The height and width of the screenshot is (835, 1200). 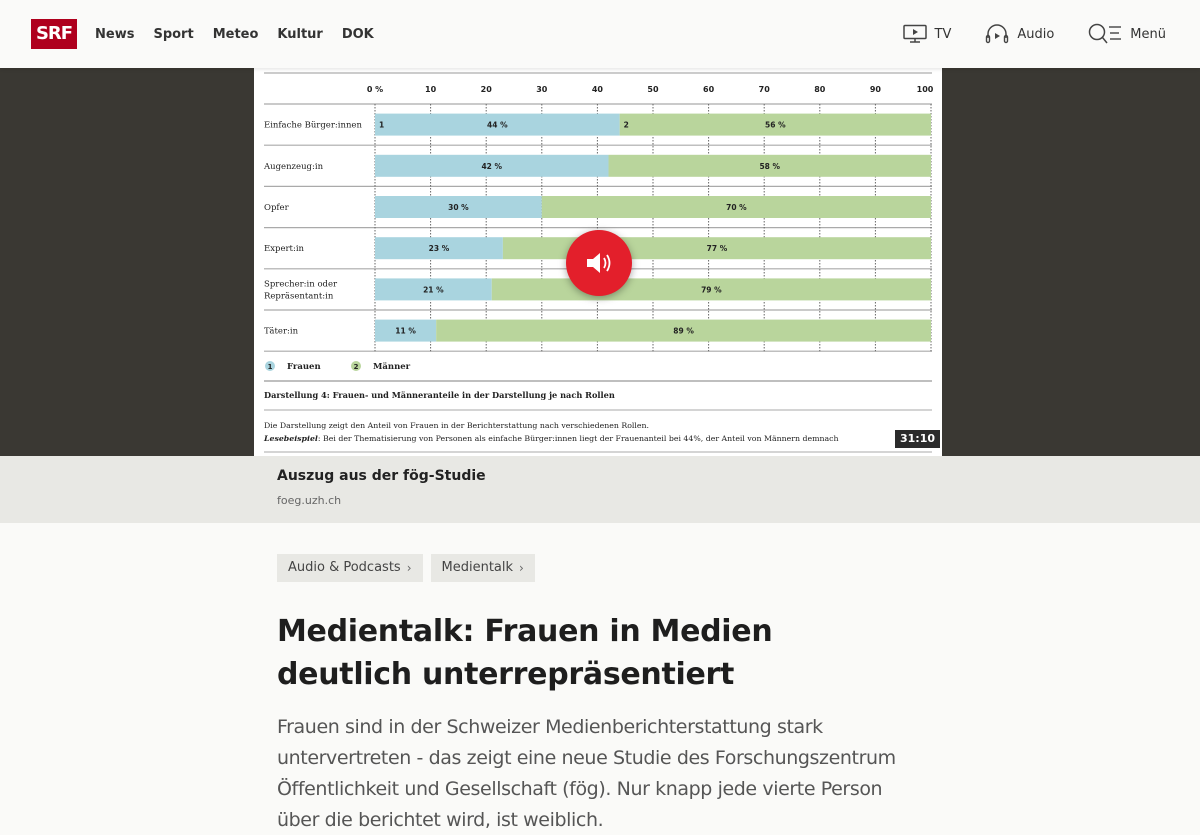 What do you see at coordinates (309, 500) in the screenshot?
I see `caption-source: foeg.uzh.ch` at bounding box center [309, 500].